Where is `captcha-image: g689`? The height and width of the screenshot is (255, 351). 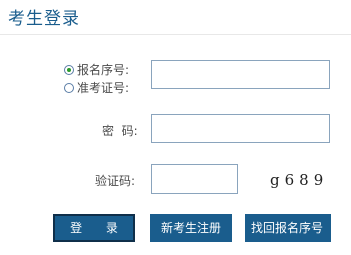
captcha-image: g689 is located at coordinates (299, 180).